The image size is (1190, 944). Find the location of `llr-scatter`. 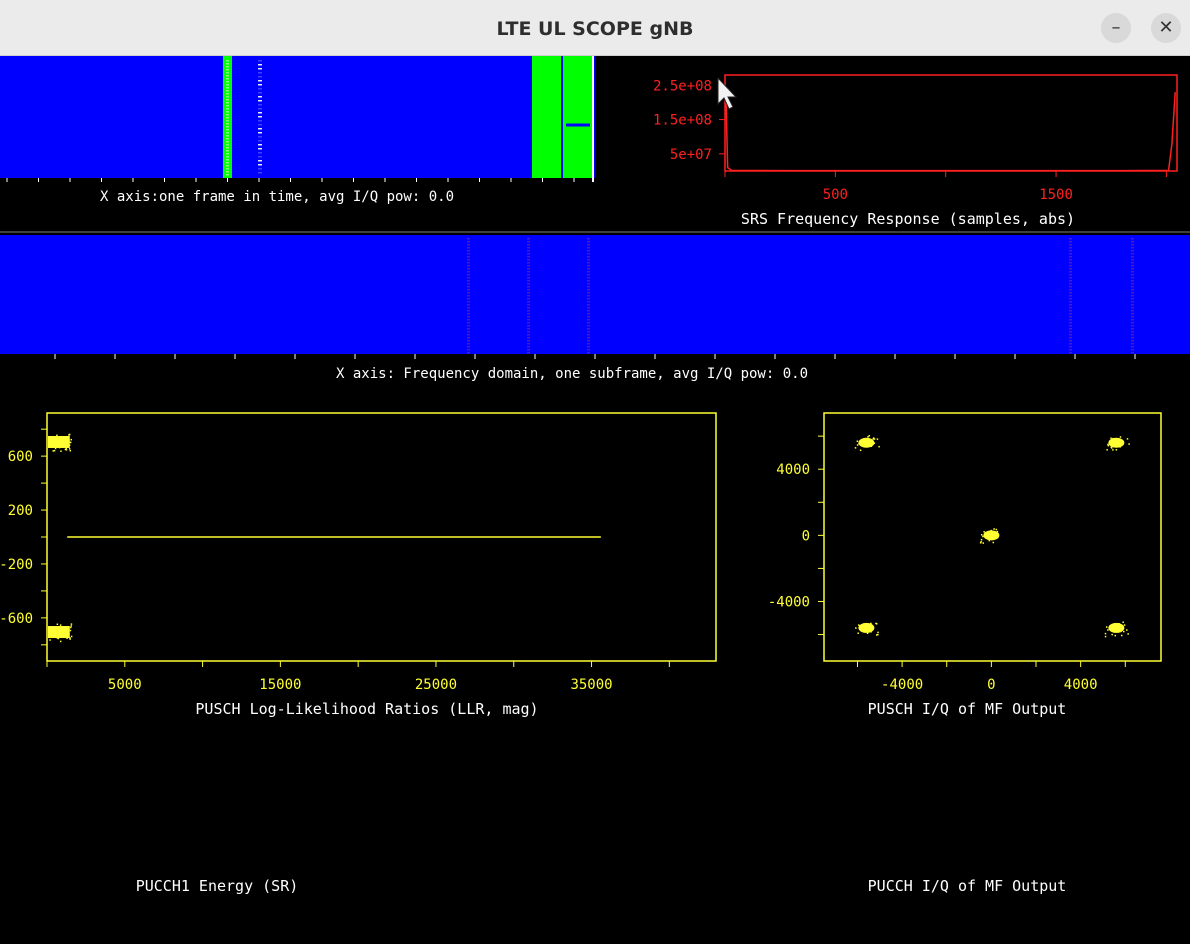

llr-scatter is located at coordinates (324, 538).